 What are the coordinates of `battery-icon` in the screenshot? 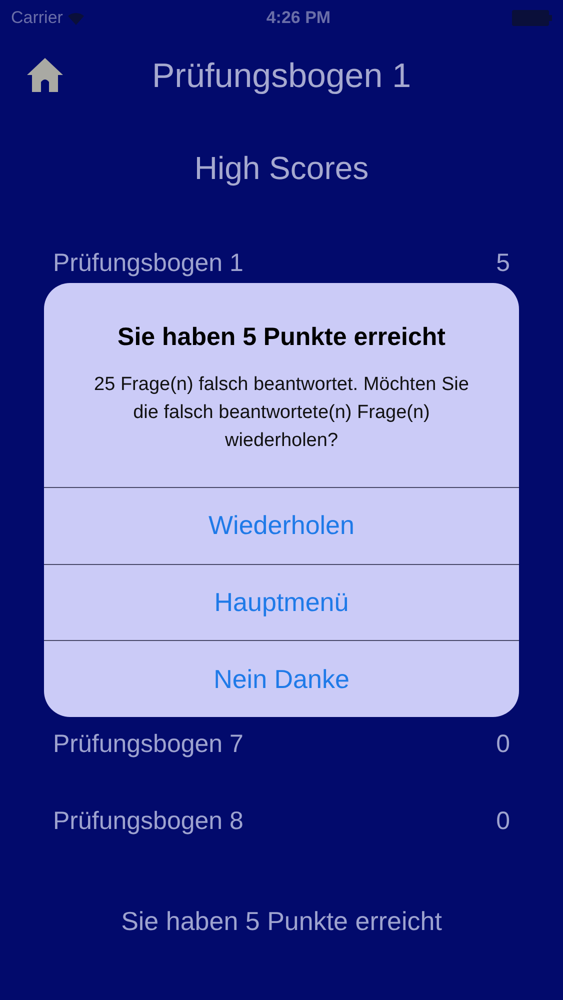 It's located at (532, 18).